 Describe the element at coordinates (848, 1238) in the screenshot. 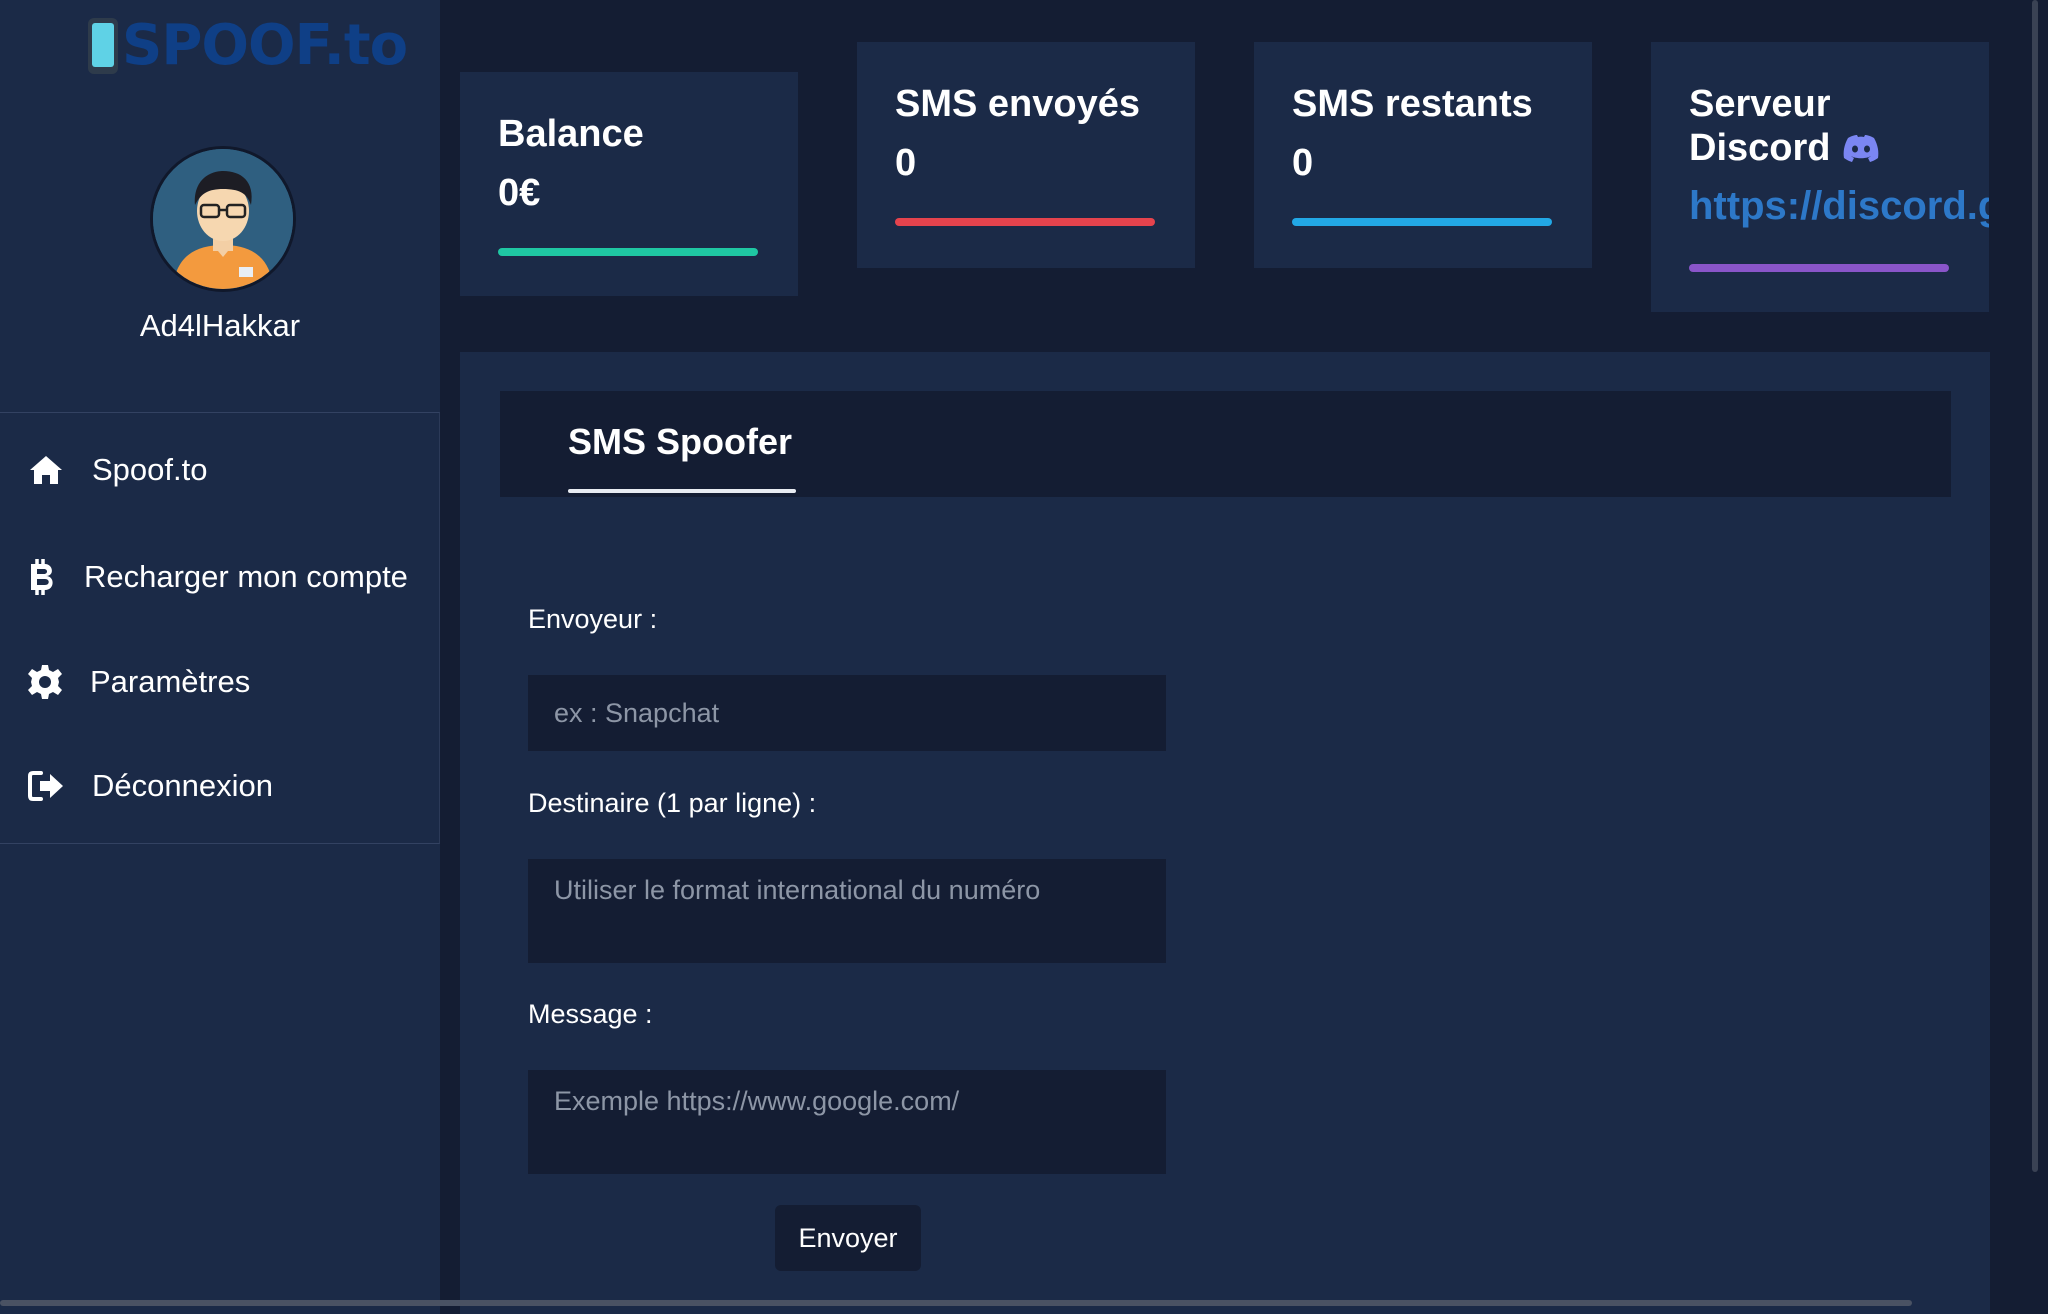

I see `send-button: Envoyer` at that location.